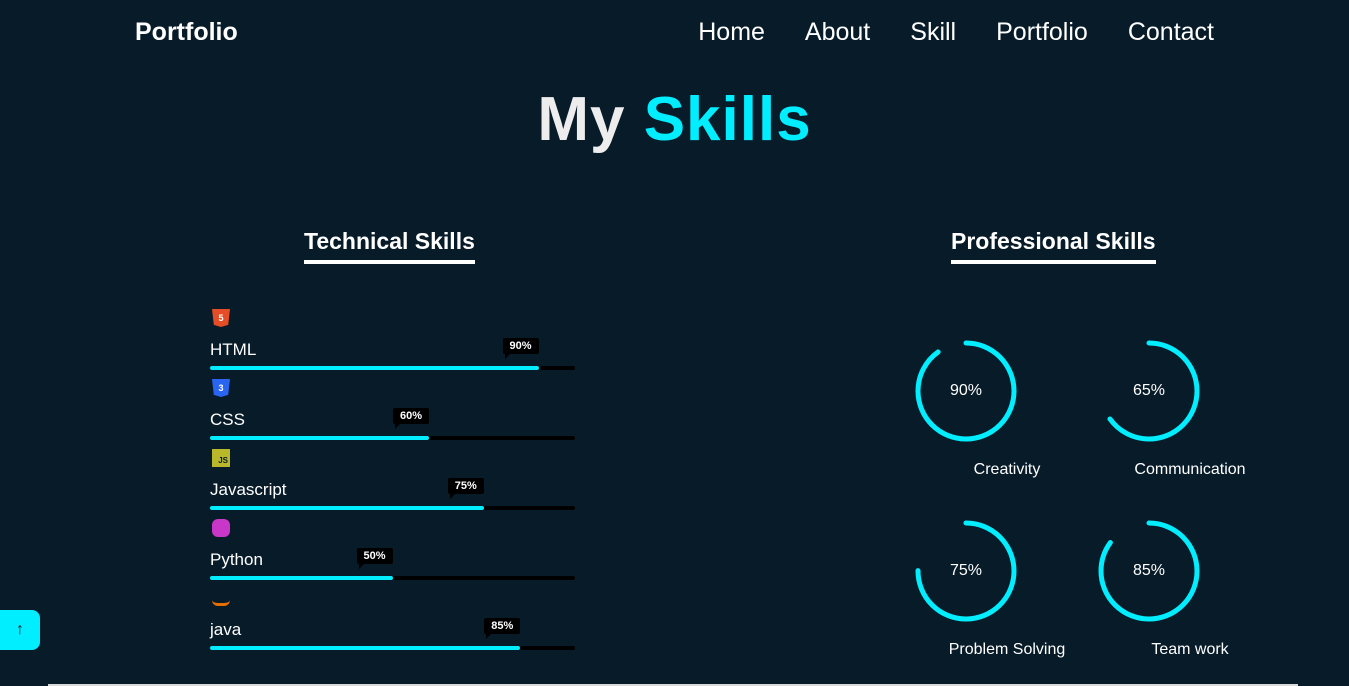  What do you see at coordinates (236, 559) in the screenshot?
I see `technical-skill-name: Python` at bounding box center [236, 559].